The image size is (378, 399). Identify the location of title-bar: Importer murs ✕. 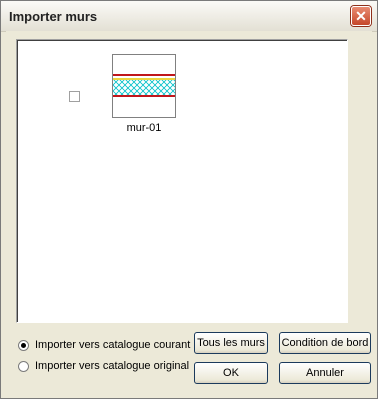
(189, 16).